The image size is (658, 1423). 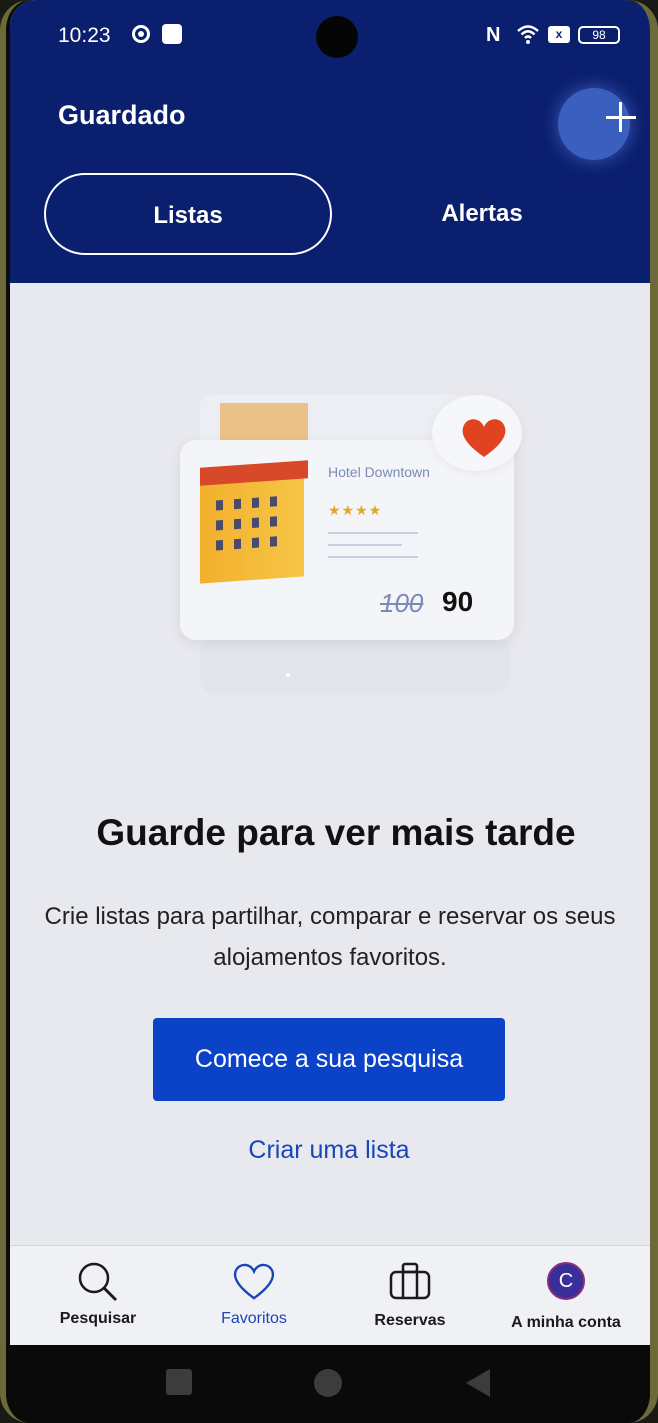 What do you see at coordinates (379, 472) in the screenshot?
I see `illustration-hotel-name: Hotel Downtown` at bounding box center [379, 472].